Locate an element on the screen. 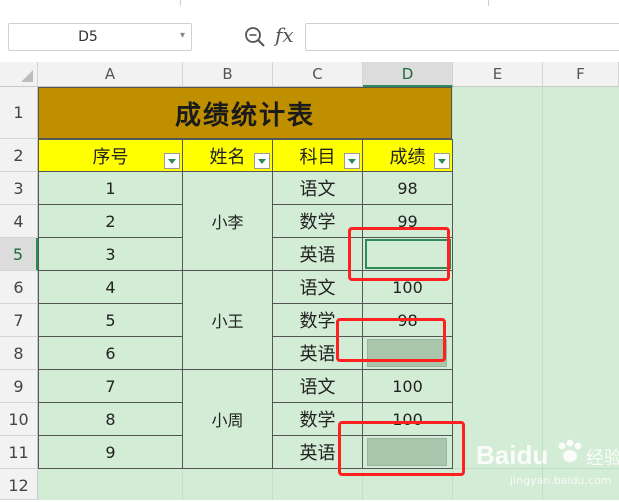 This screenshot has width=619, height=502. seq-cell: 8 is located at coordinates (110, 419).